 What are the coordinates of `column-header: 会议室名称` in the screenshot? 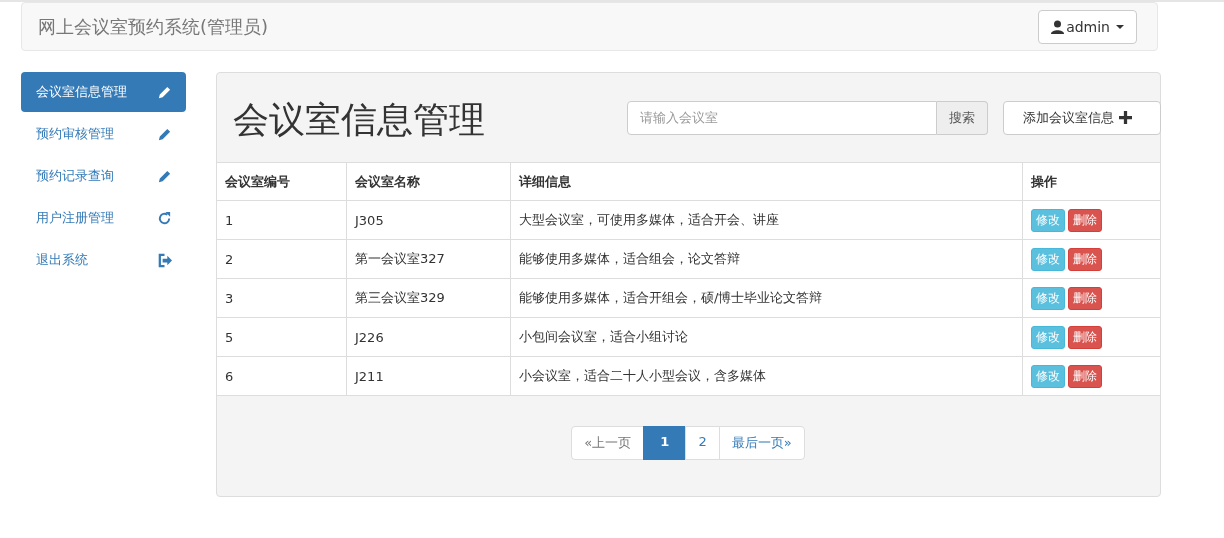 It's located at (428, 181).